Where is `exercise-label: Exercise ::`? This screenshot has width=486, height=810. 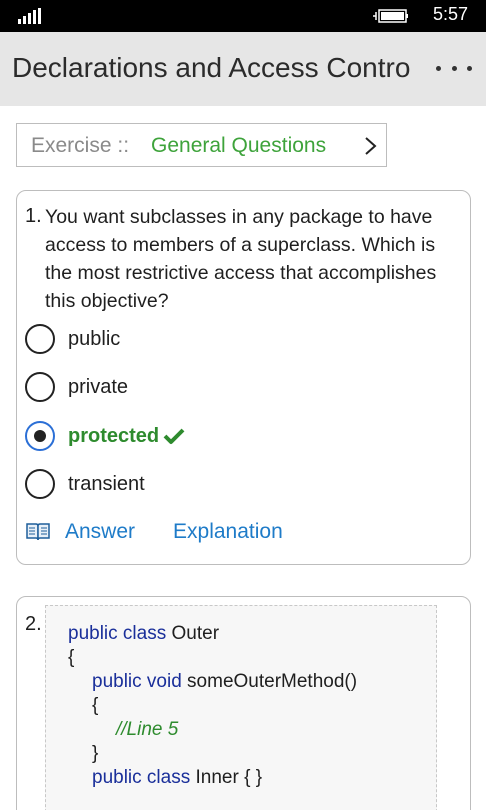 exercise-label: Exercise :: is located at coordinates (80, 145).